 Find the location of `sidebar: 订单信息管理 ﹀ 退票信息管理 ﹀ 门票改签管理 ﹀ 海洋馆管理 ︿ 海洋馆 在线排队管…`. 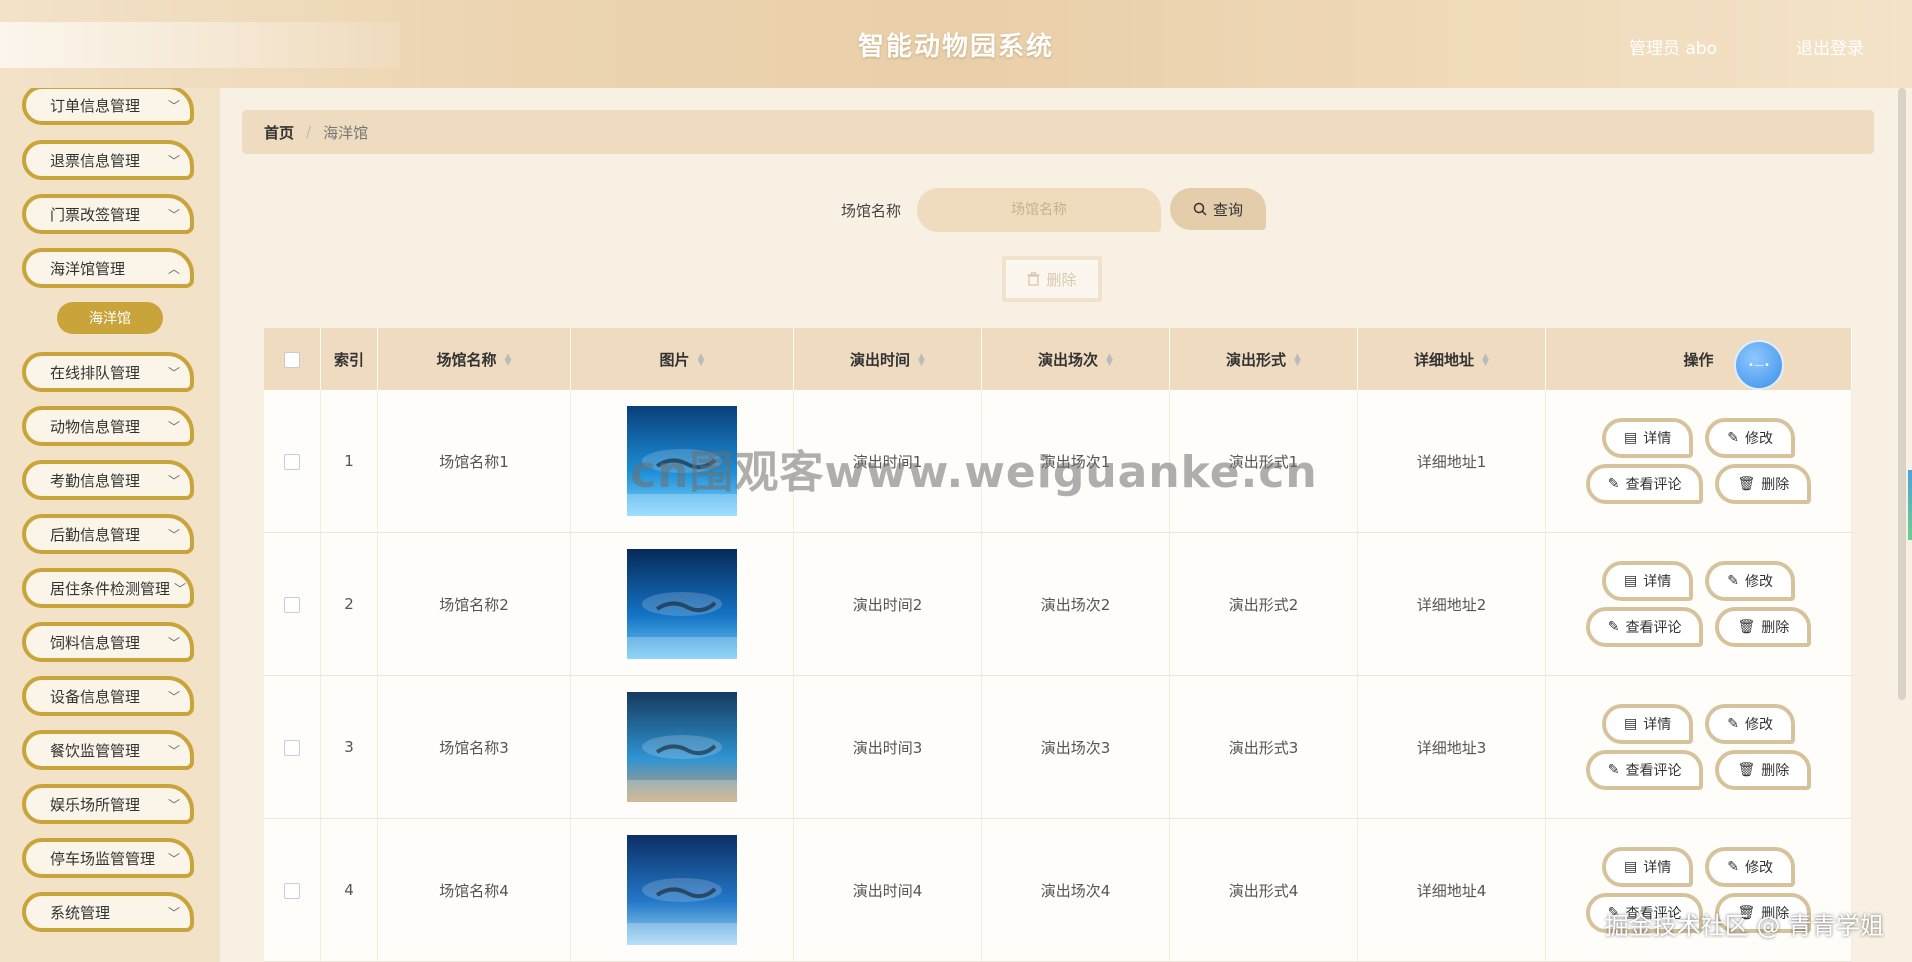

sidebar: 订单信息管理 ﹀ 退票信息管理 ﹀ 门票改签管理 ﹀ 海洋馆管理 ︿ 海洋馆 在线排队管… is located at coordinates (110, 525).